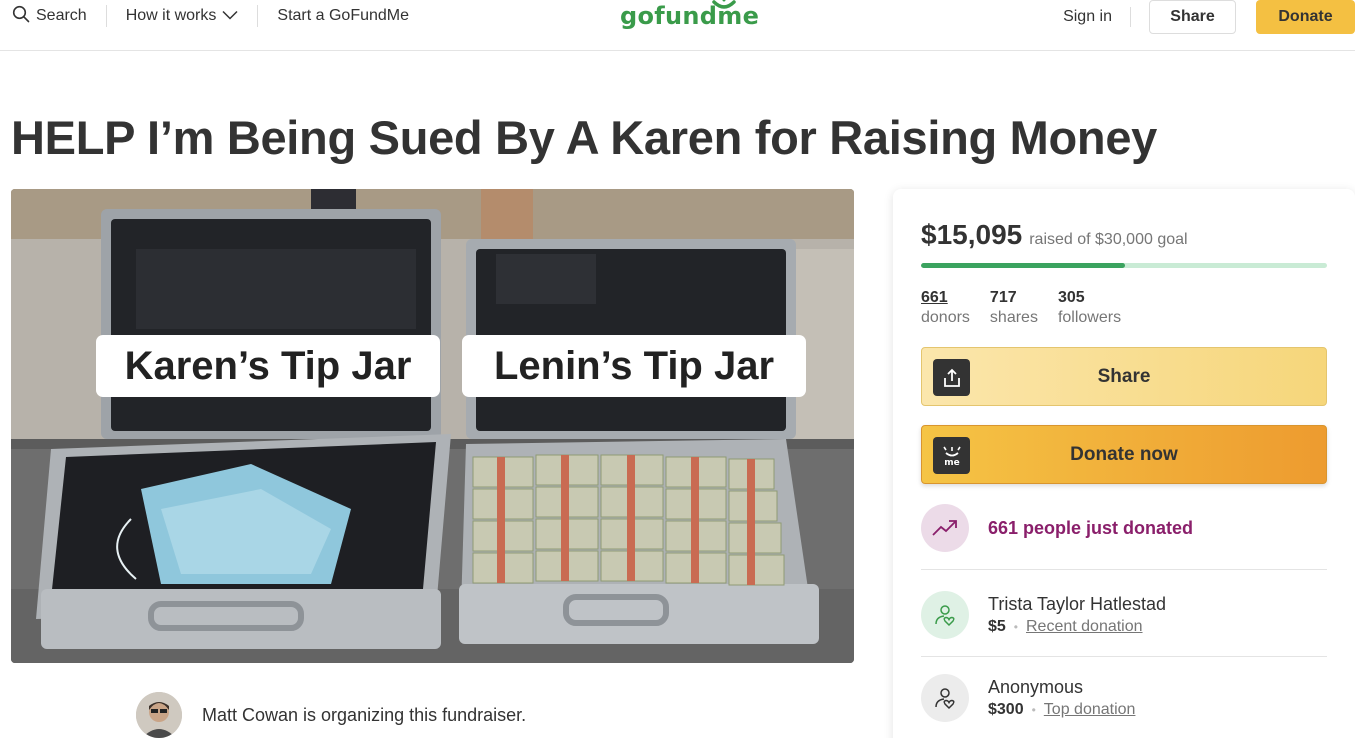 The image size is (1355, 738). Describe the element at coordinates (1071, 297) in the screenshot. I see `stat-followers-value: 305` at that location.